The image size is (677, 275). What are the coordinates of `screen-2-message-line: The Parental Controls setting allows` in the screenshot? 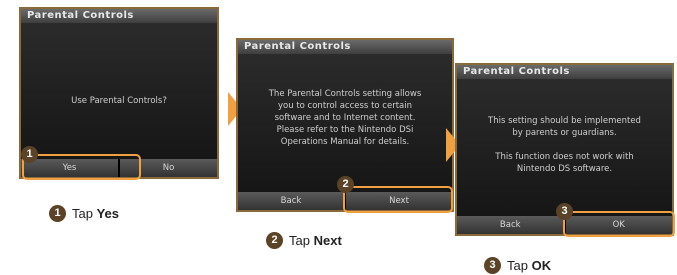 It's located at (345, 94).